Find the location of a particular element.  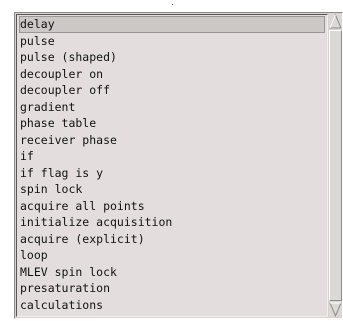

vertical-scrollbar is located at coordinates (335, 165).